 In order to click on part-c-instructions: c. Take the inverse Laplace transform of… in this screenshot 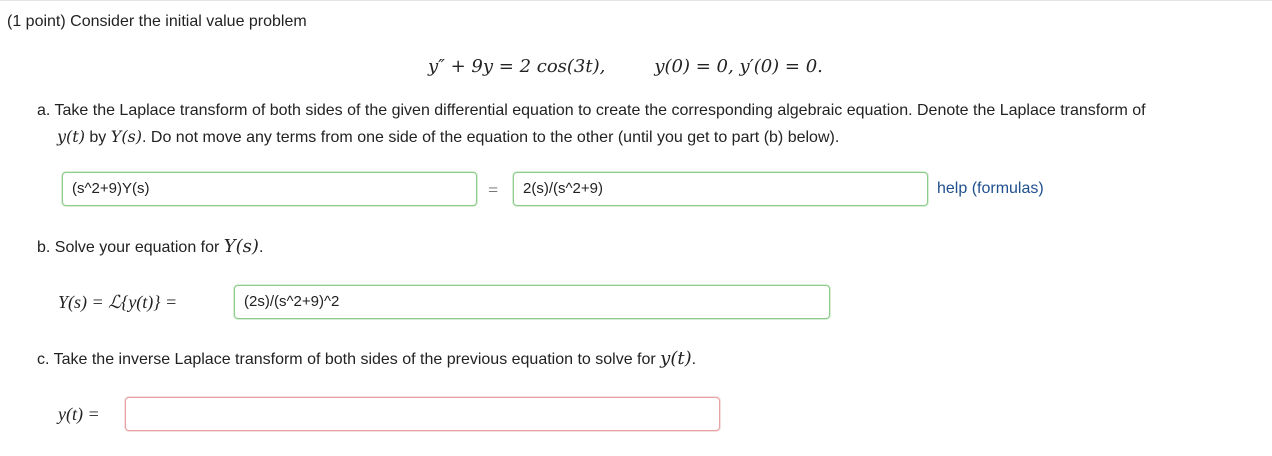, I will do `click(366, 358)`.